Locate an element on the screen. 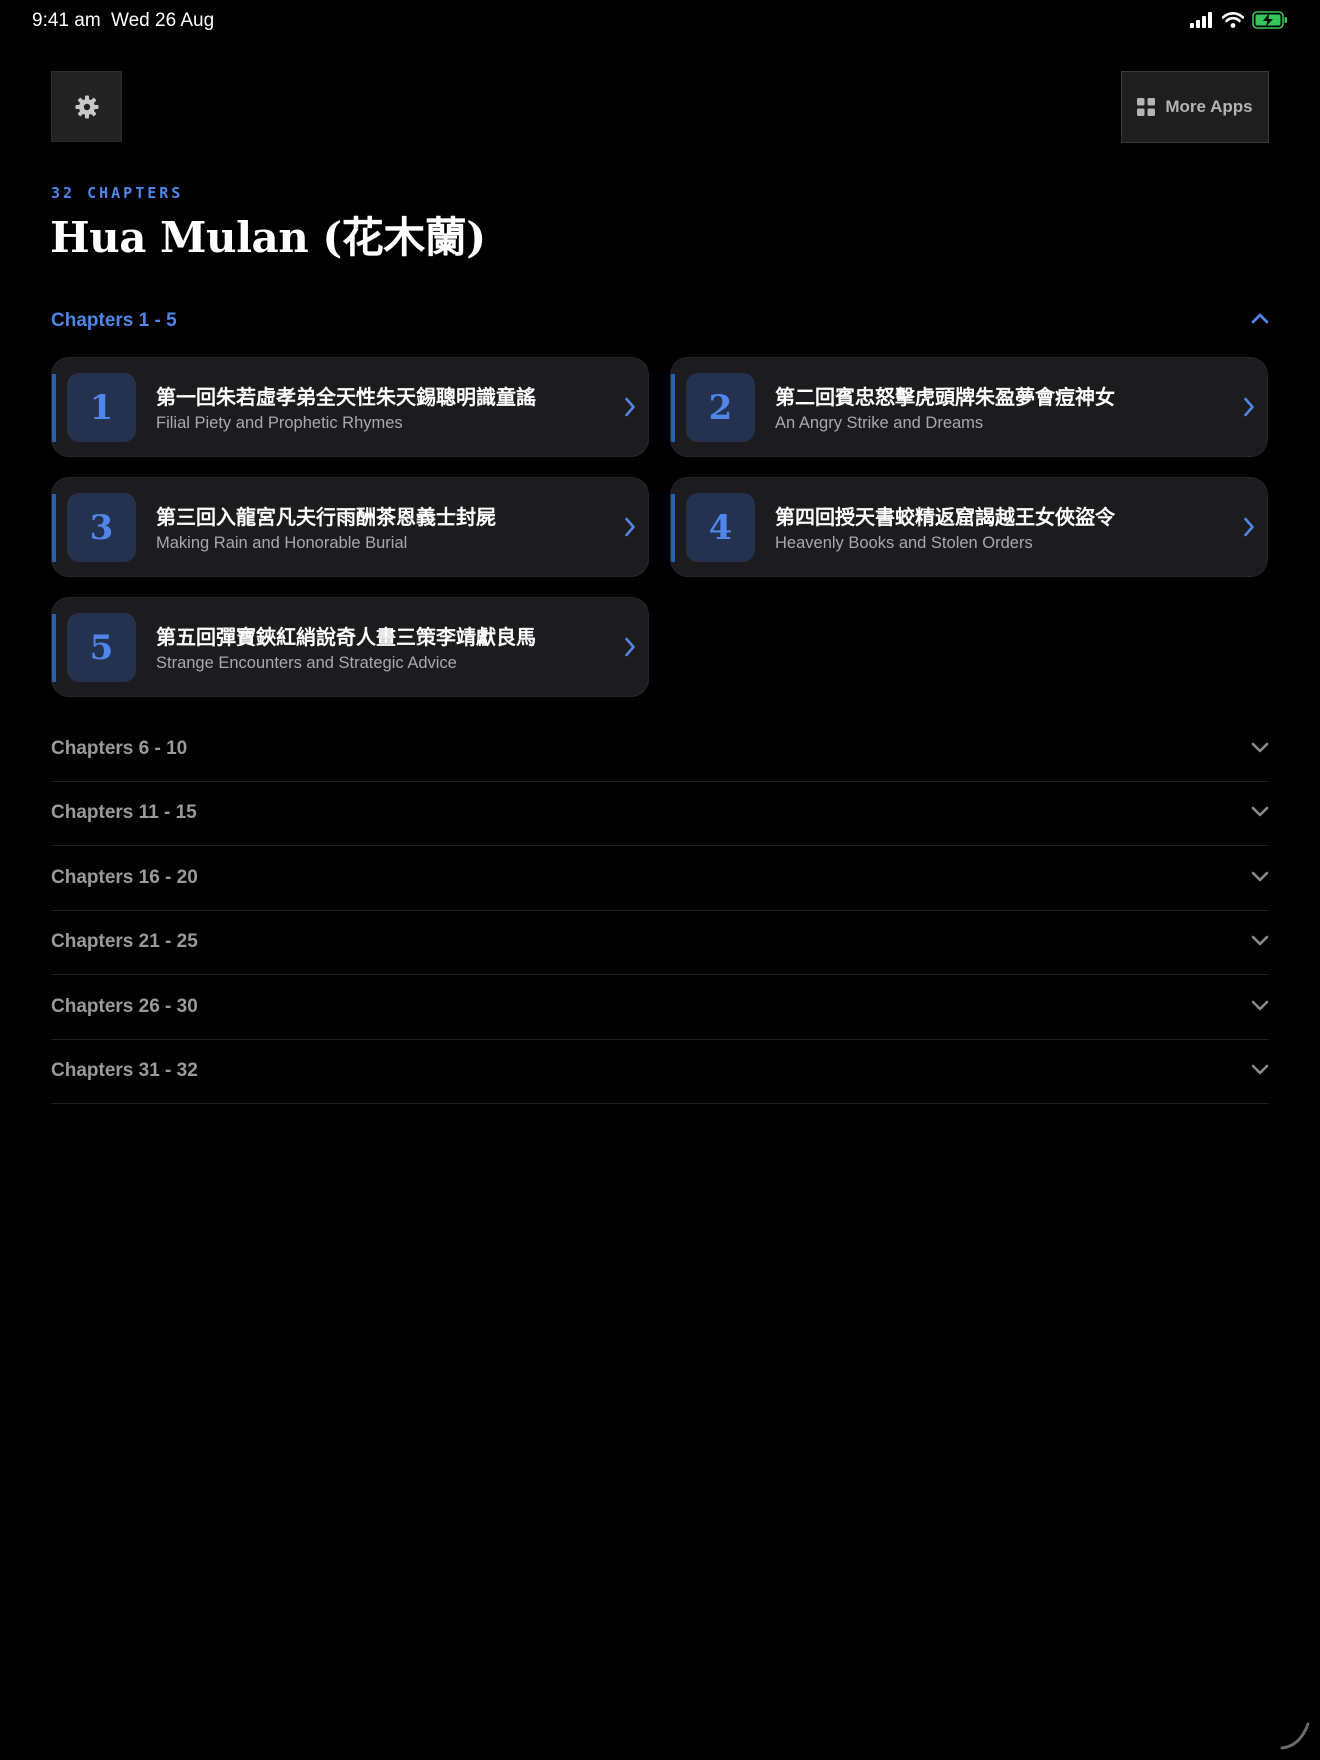  section-label: Chapters 21 - 25 is located at coordinates (124, 941).